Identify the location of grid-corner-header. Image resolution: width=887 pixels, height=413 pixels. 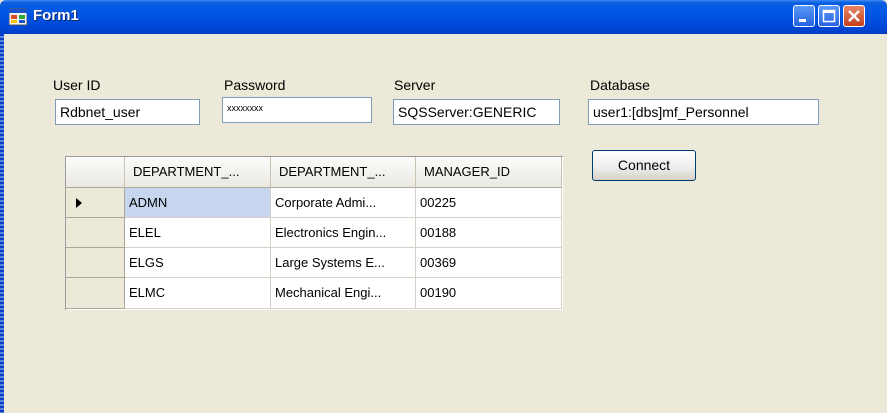
(95, 172).